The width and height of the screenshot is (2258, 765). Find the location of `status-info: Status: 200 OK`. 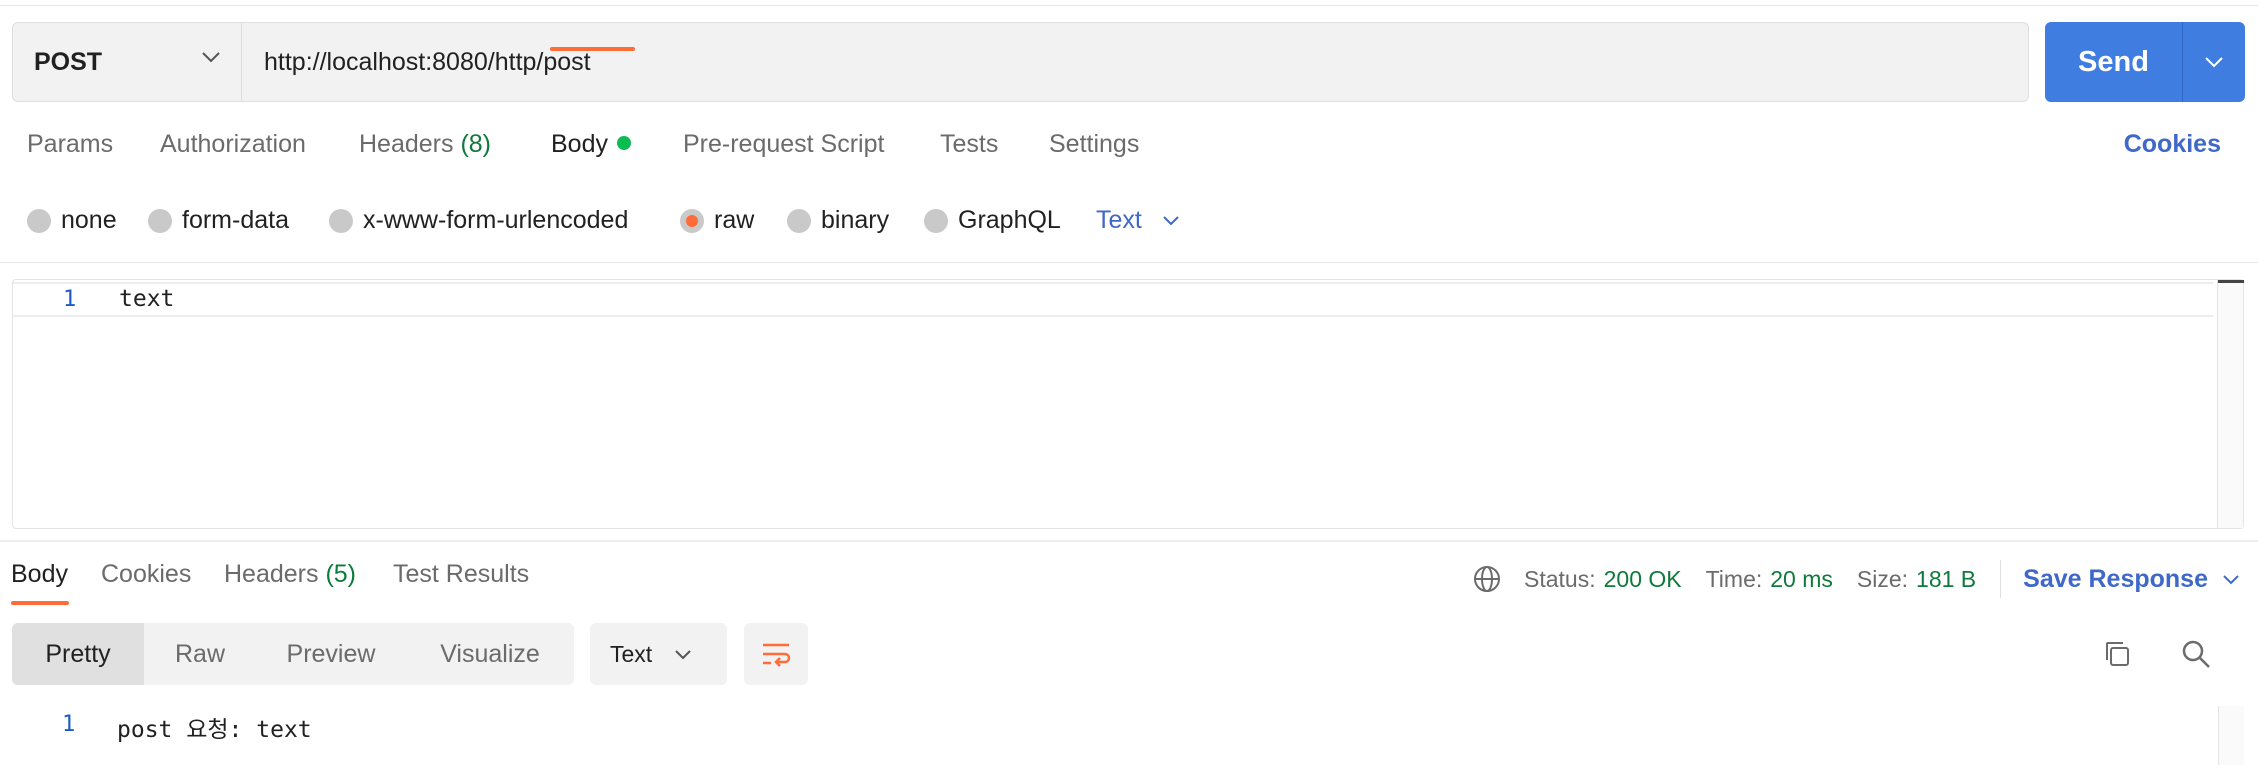

status-info: Status: 200 OK is located at coordinates (1603, 579).